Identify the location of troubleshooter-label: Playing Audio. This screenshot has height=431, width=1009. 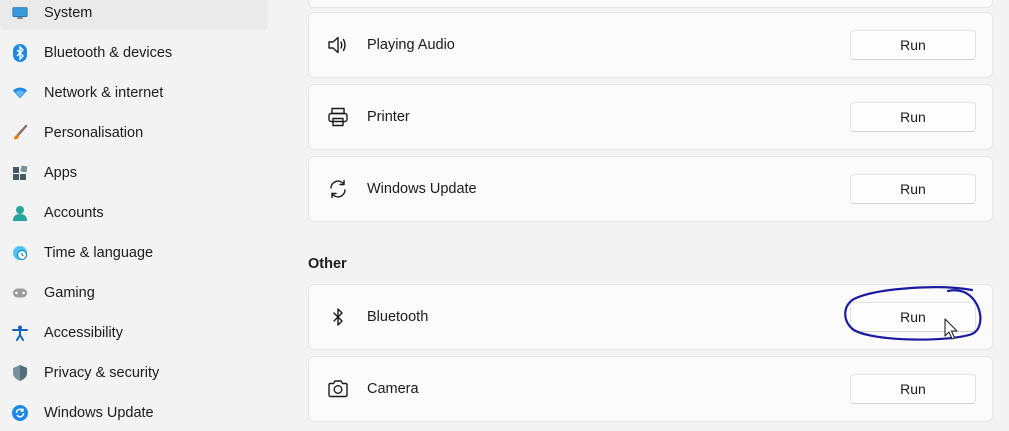
(411, 45).